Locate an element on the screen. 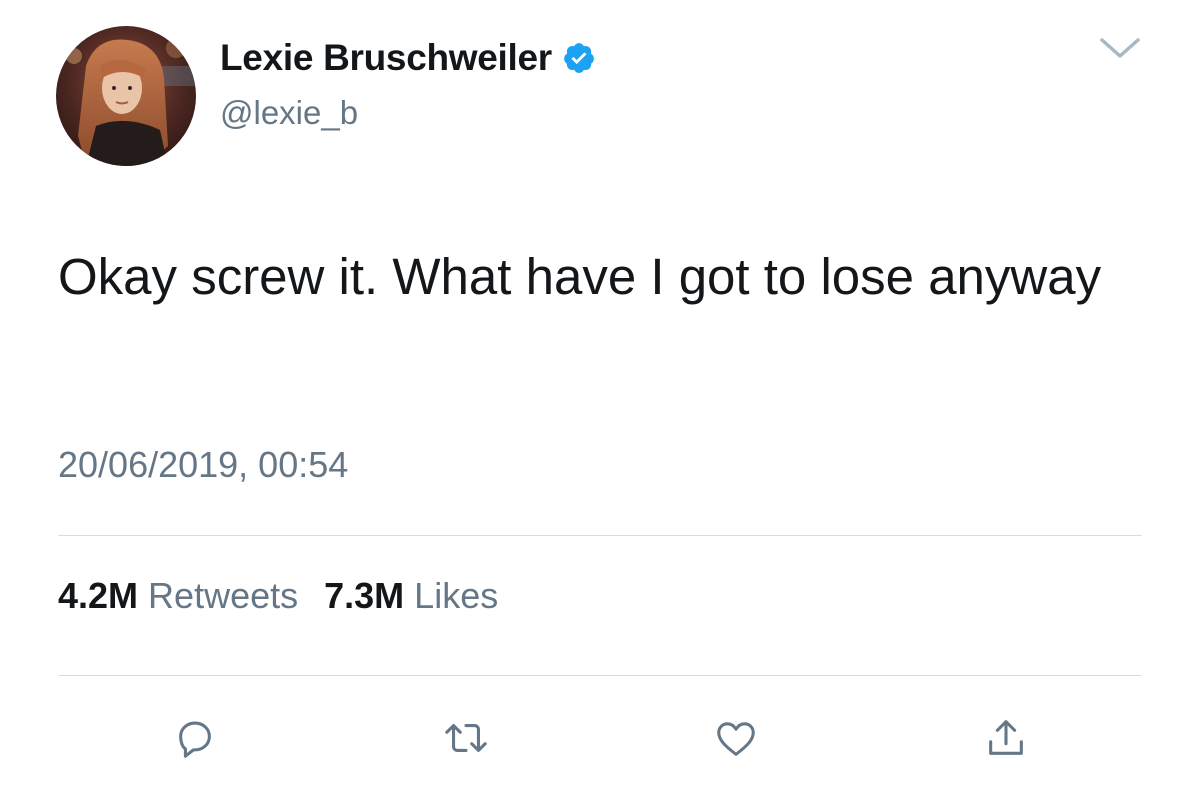 This screenshot has height=786, width=1200. retweet-button is located at coordinates (466, 738).